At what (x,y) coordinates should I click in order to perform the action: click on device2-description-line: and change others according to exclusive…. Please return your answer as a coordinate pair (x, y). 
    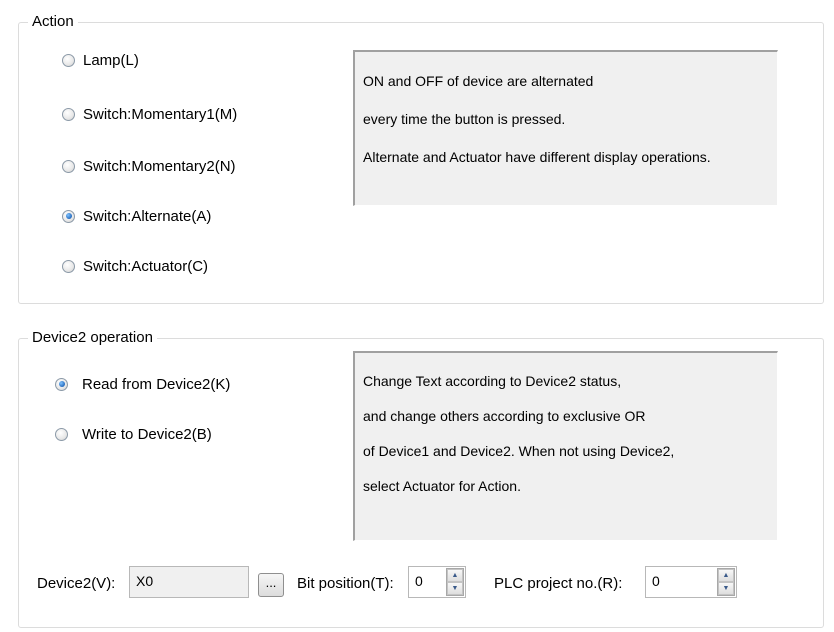
    Looking at the image, I should click on (504, 416).